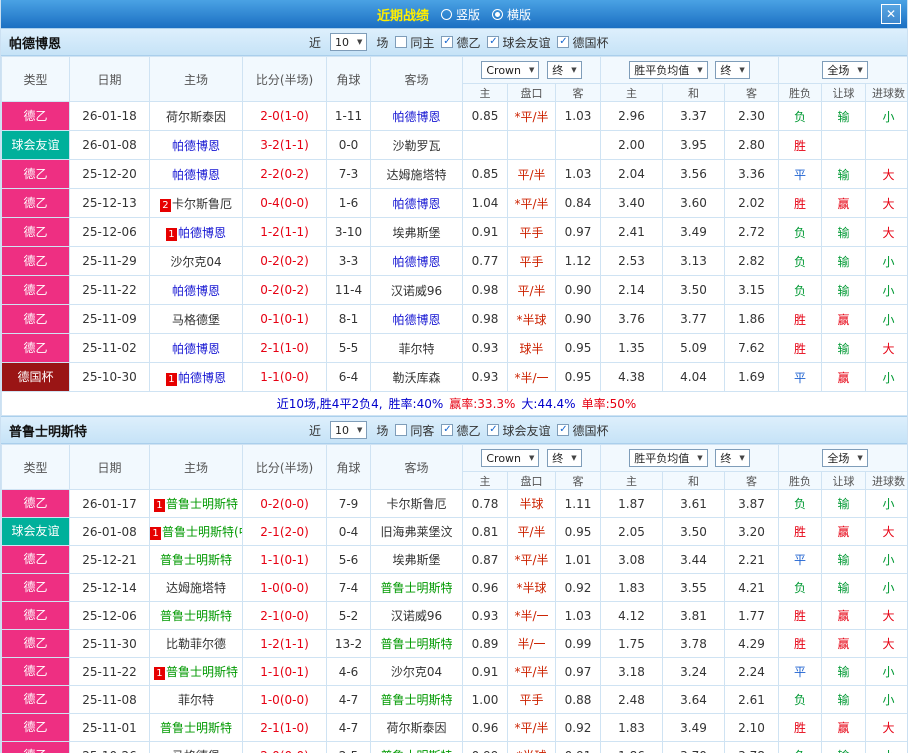  I want to click on fulltime-header-cell: 全场 ▼, so click(842, 458).